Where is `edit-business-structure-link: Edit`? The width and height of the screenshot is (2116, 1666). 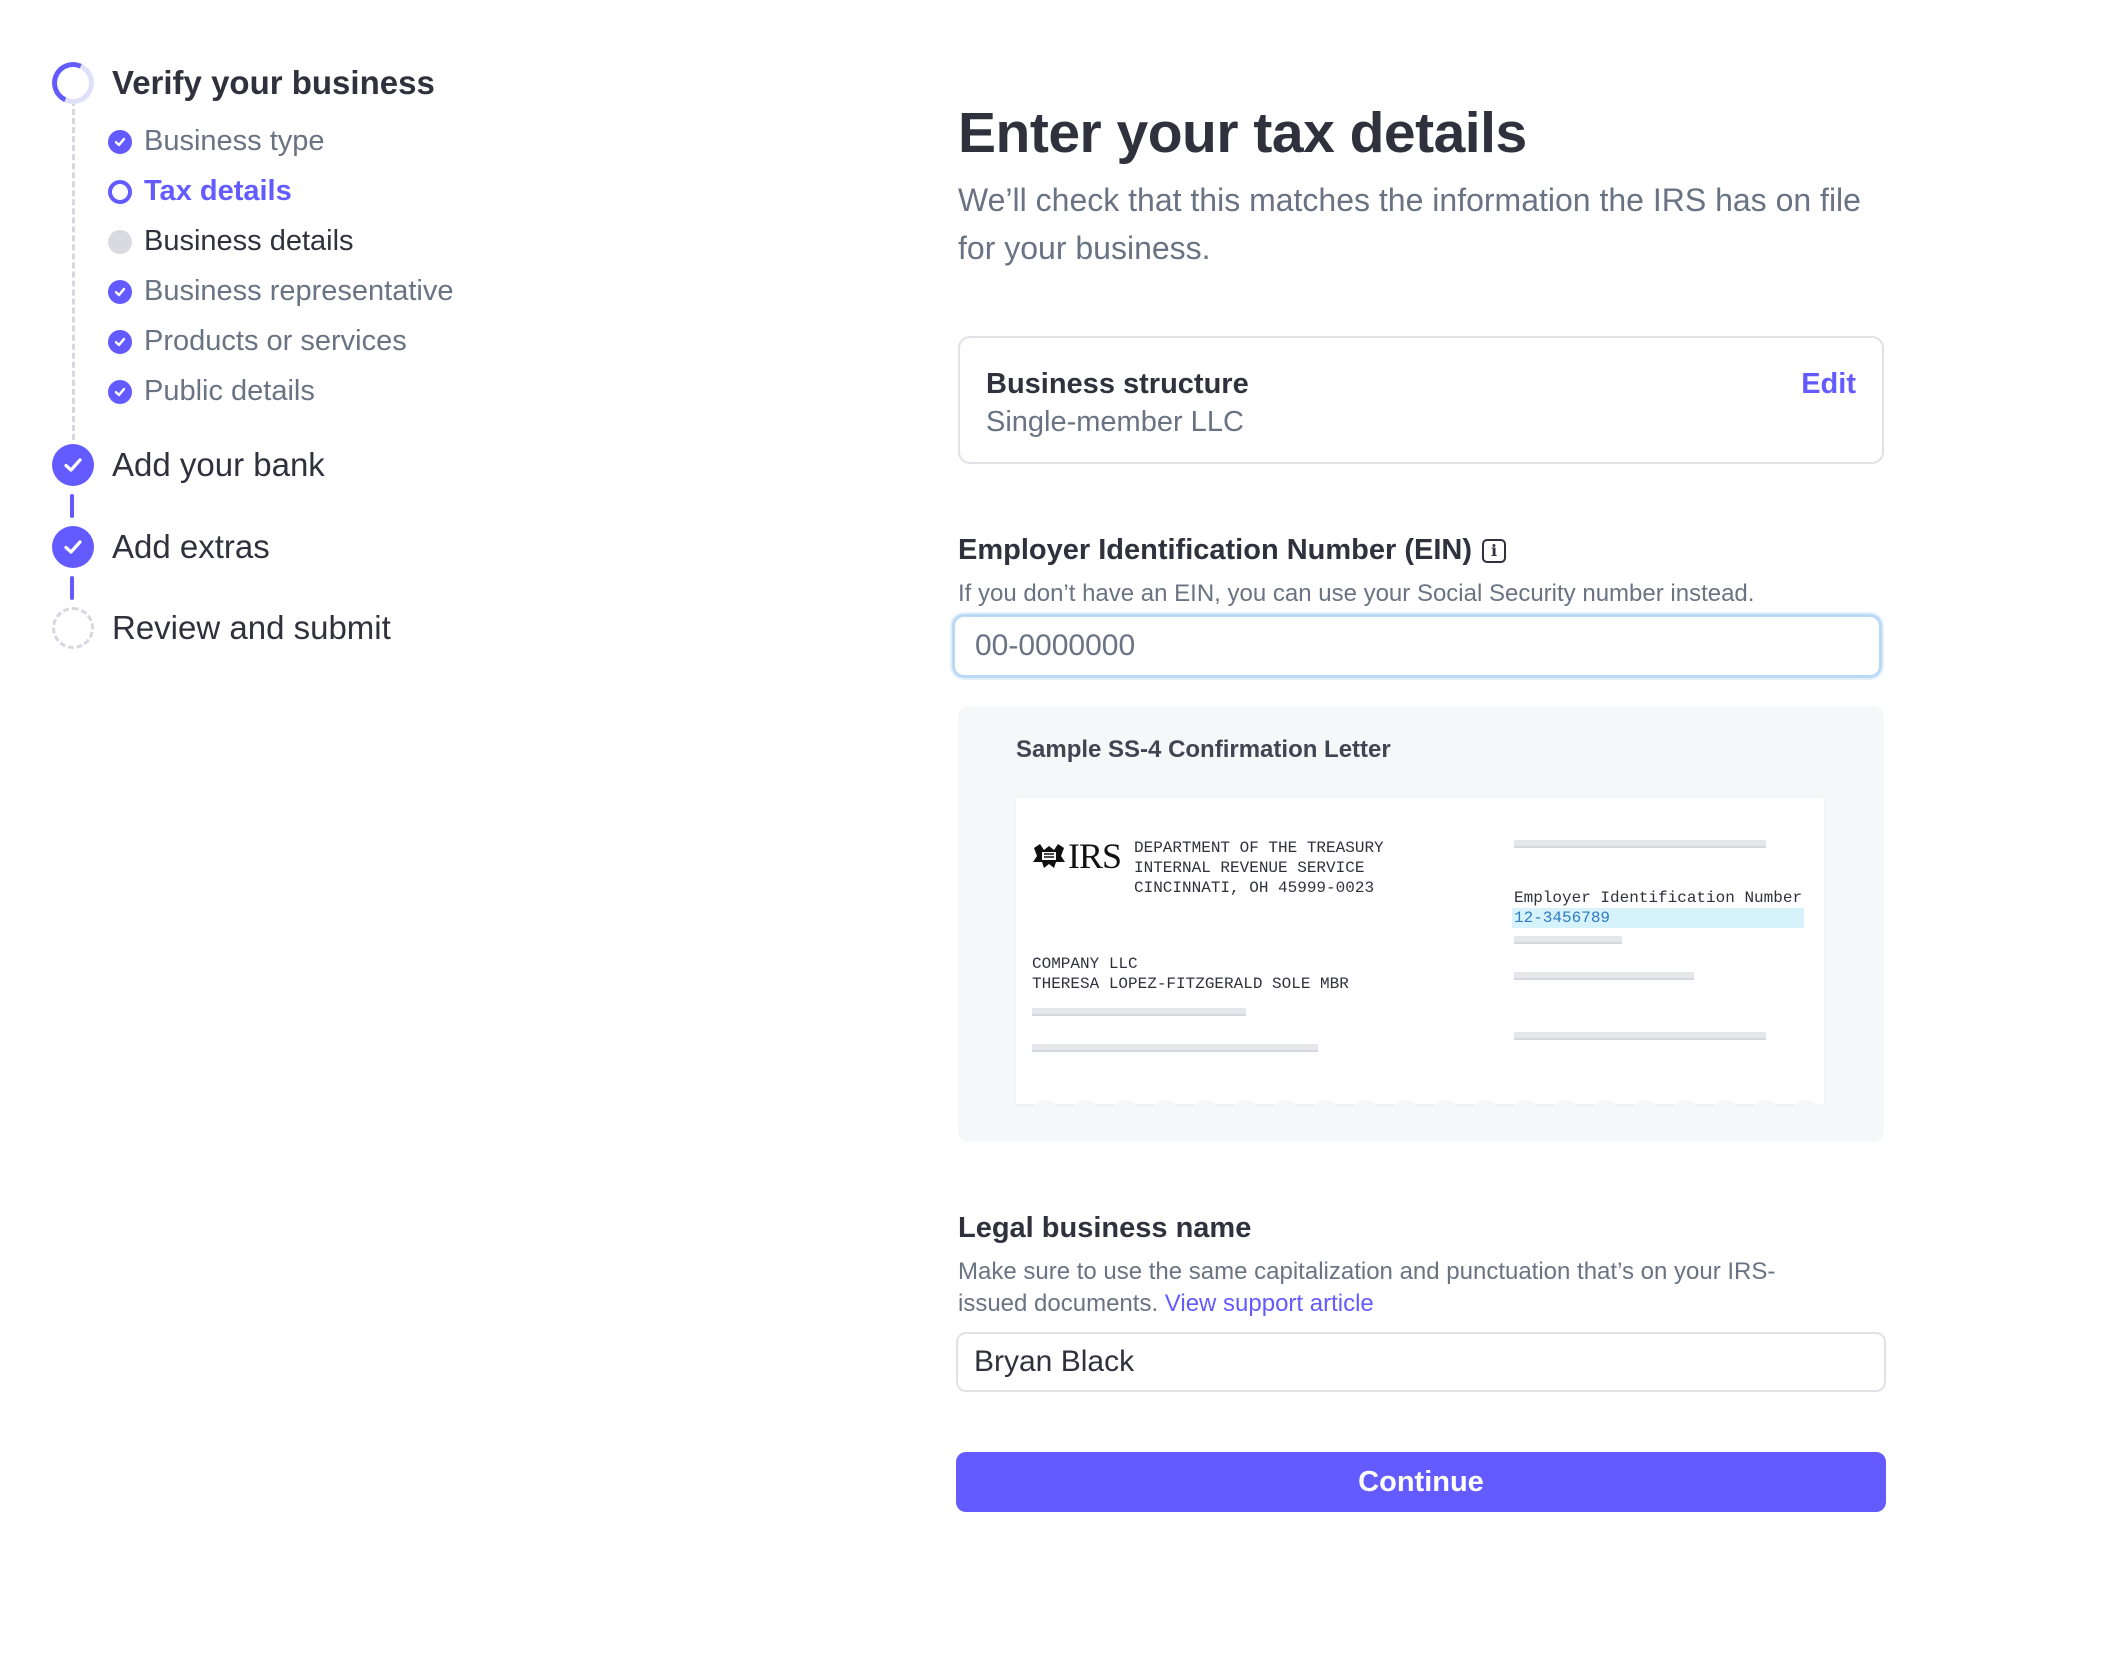
edit-business-structure-link: Edit is located at coordinates (1828, 384).